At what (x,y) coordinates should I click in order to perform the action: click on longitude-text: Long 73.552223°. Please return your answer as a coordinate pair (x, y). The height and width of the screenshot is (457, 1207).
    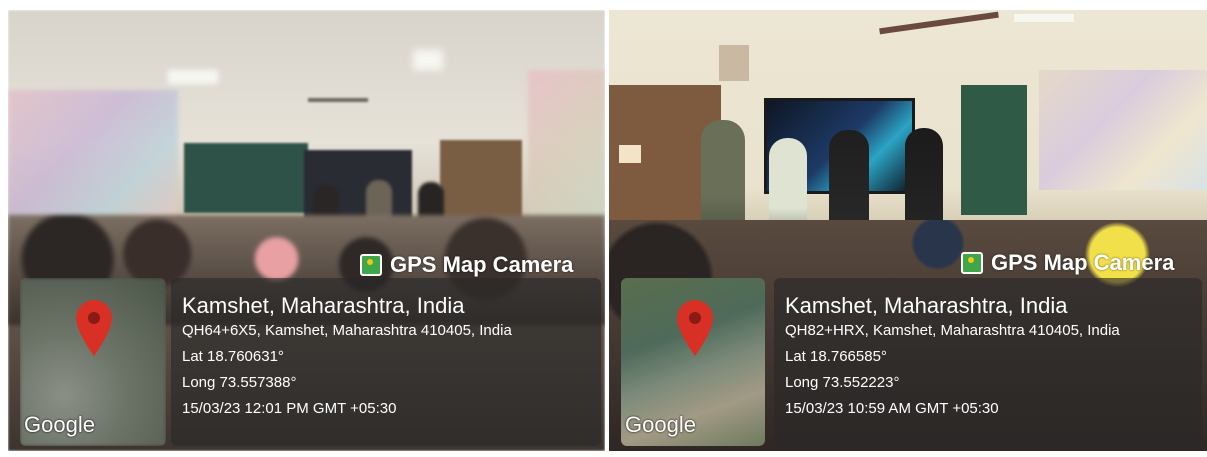
    Looking at the image, I should click on (842, 382).